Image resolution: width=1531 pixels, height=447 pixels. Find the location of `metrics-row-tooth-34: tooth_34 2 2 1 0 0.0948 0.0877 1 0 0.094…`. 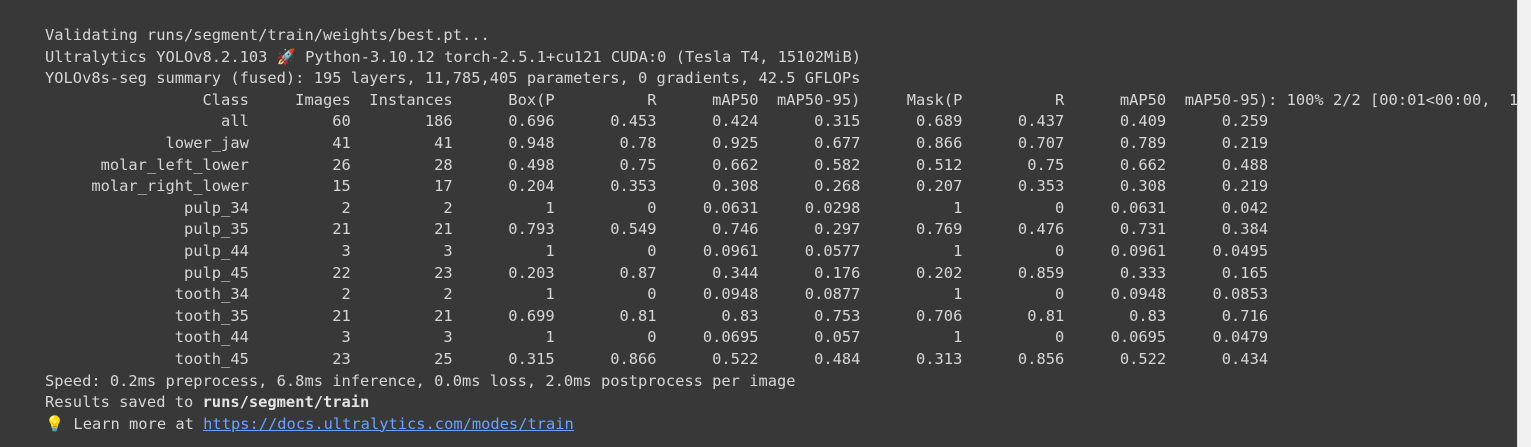

metrics-row-tooth-34: tooth_34 2 2 1 0 0.0948 0.0877 1 0 0.094… is located at coordinates (657, 294).